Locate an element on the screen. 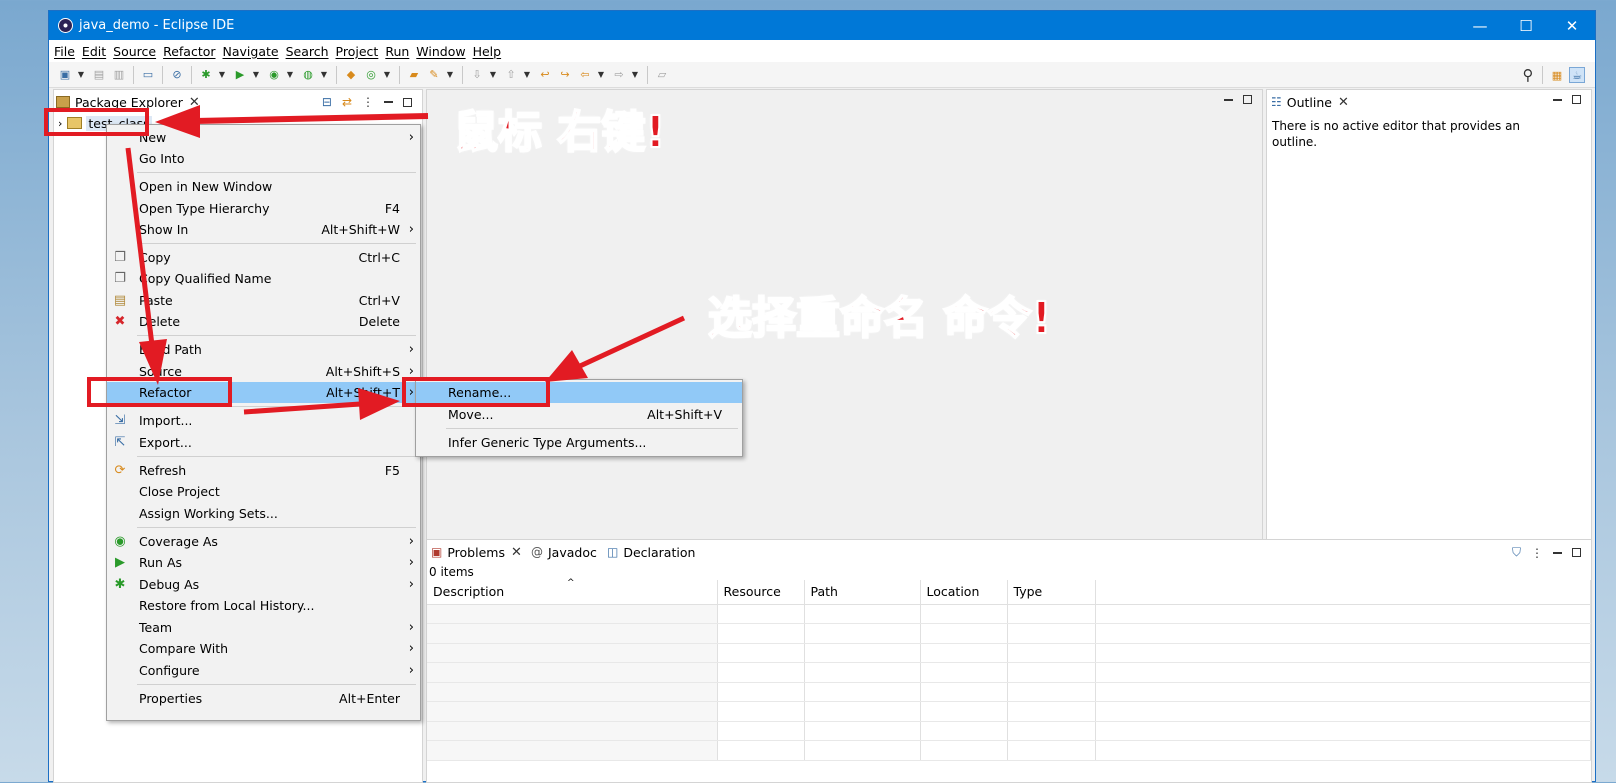  annotation-right-click: 鼠标 右键! is located at coordinates (559, 132).